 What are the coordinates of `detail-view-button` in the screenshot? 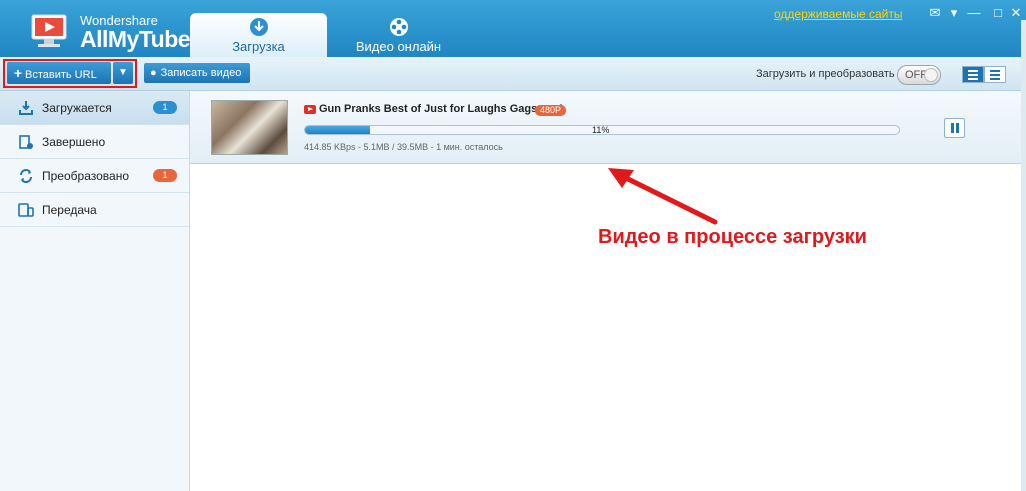 It's located at (995, 74).